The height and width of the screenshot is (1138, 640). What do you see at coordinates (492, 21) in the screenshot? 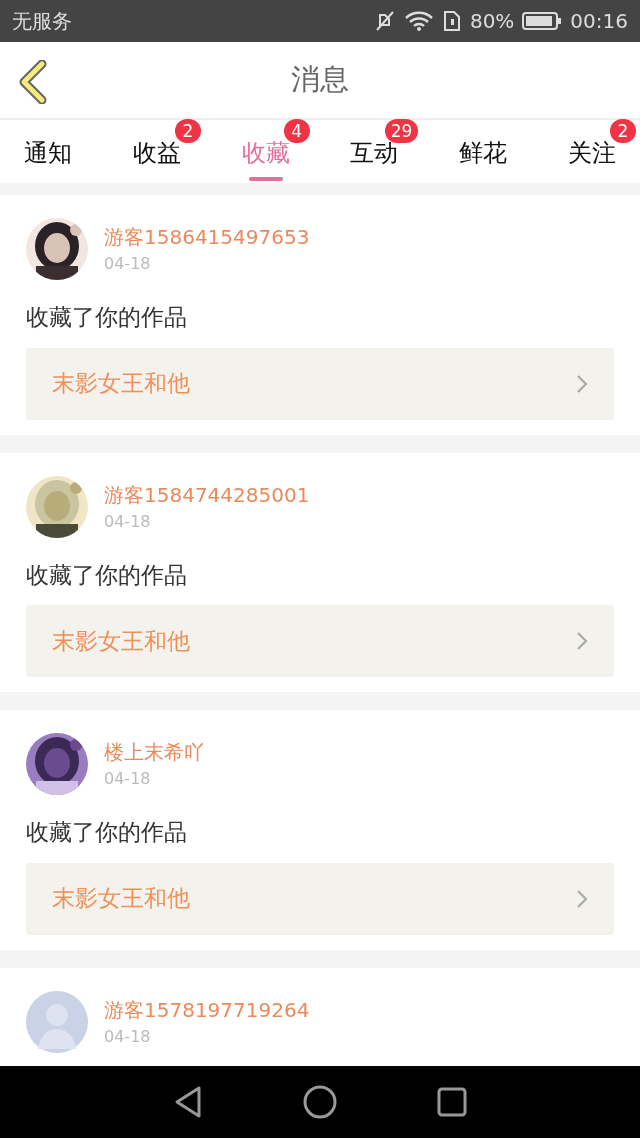
I see `battery-percent: 80%` at bounding box center [492, 21].